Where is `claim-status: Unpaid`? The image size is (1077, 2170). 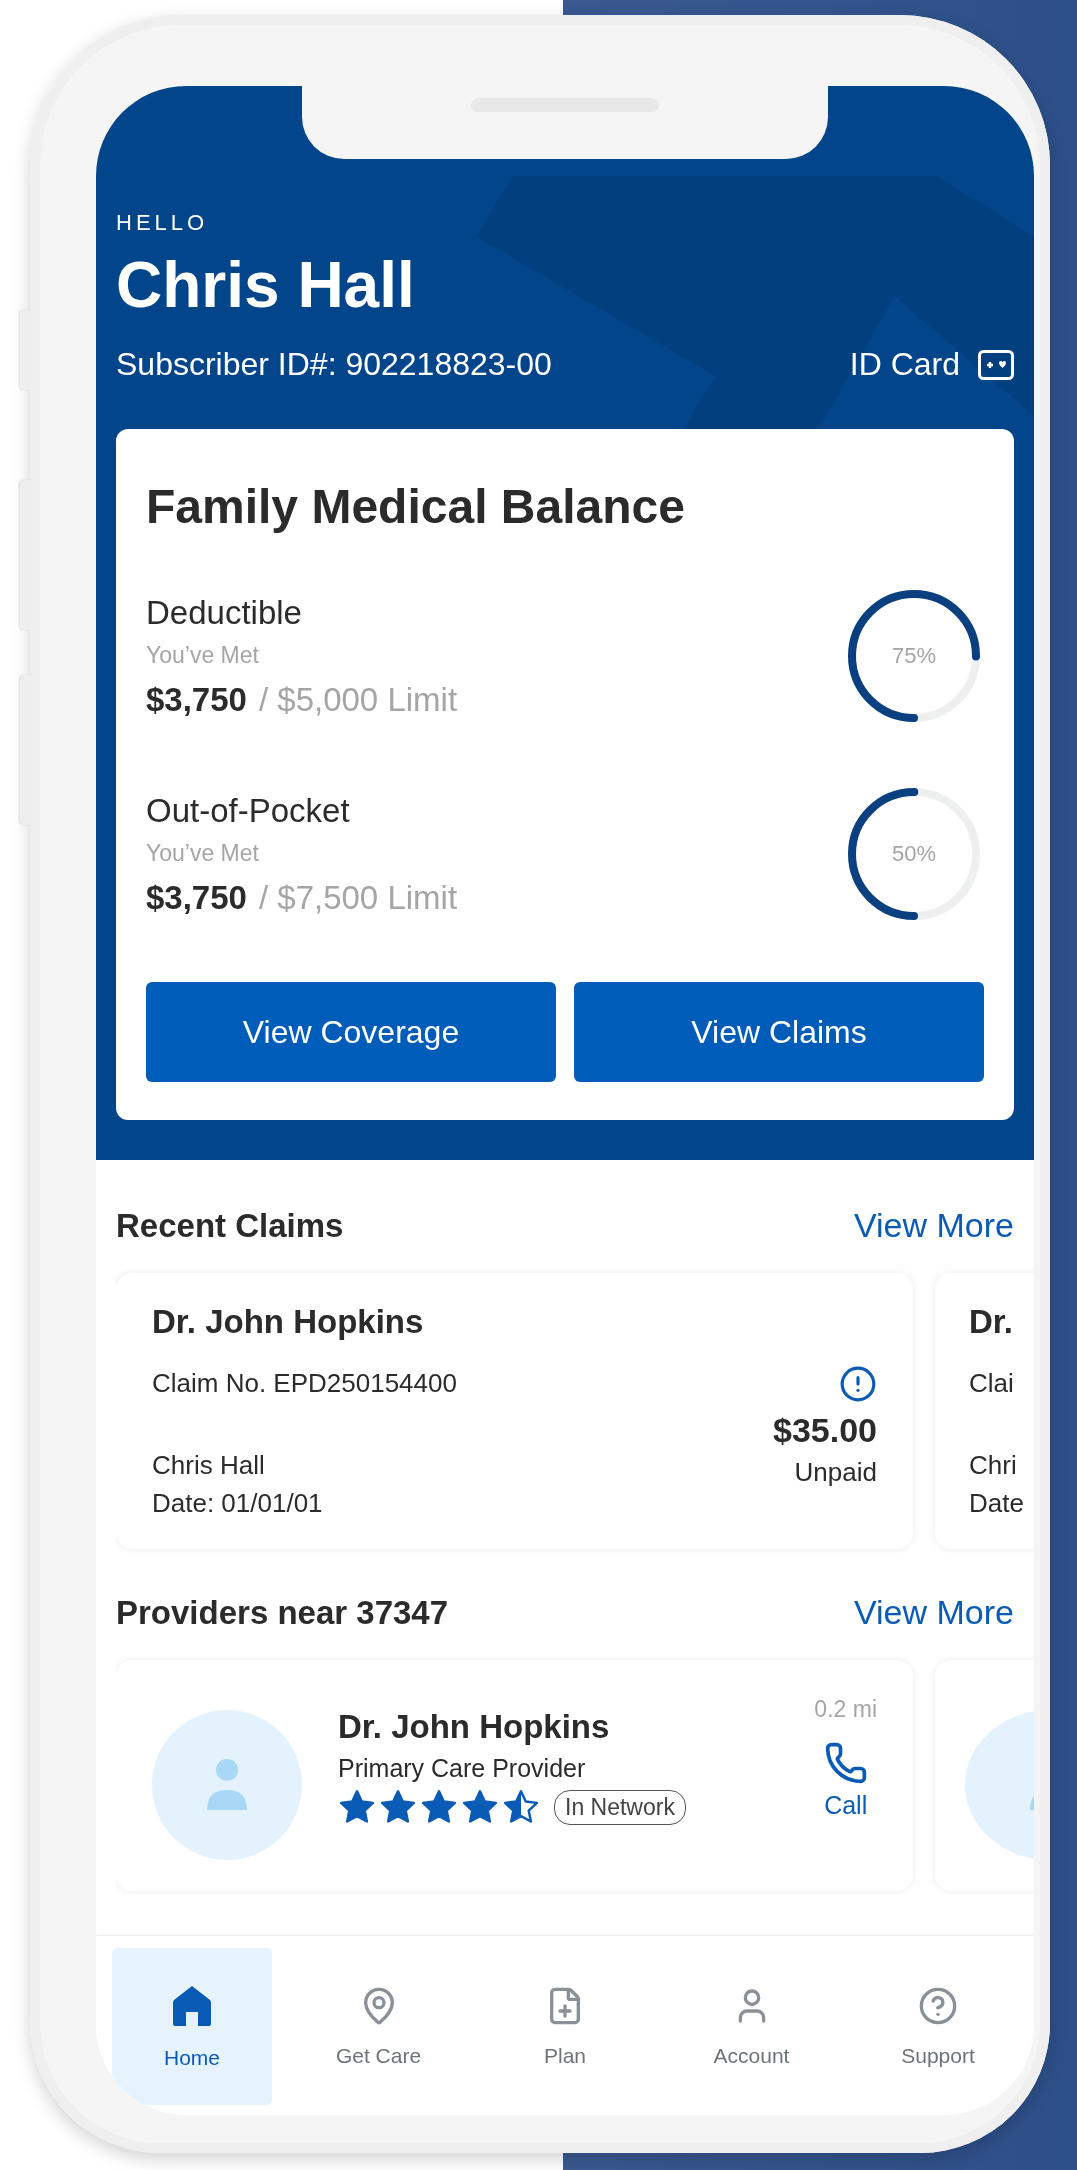
claim-status: Unpaid is located at coordinates (835, 1473).